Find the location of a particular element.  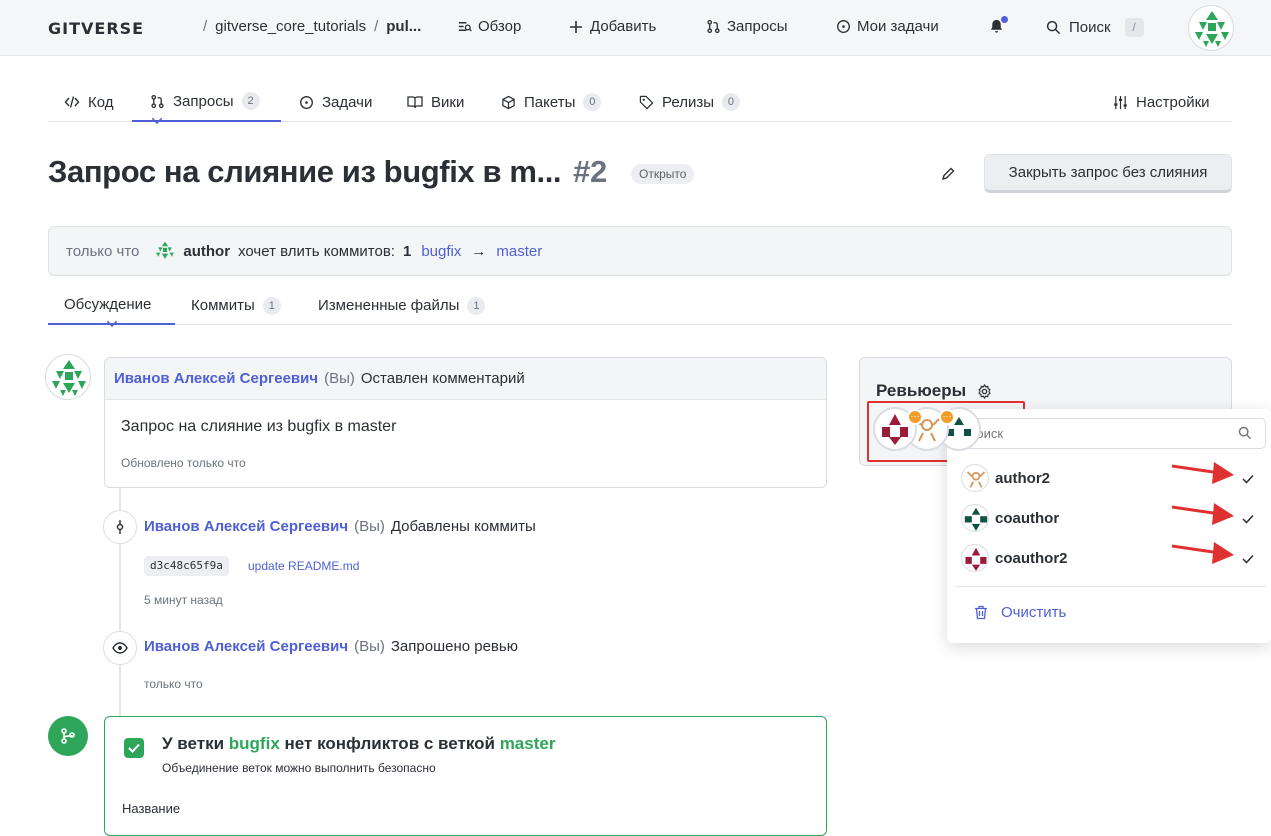

global-search-button: Поиск / is located at coordinates (1094, 27).